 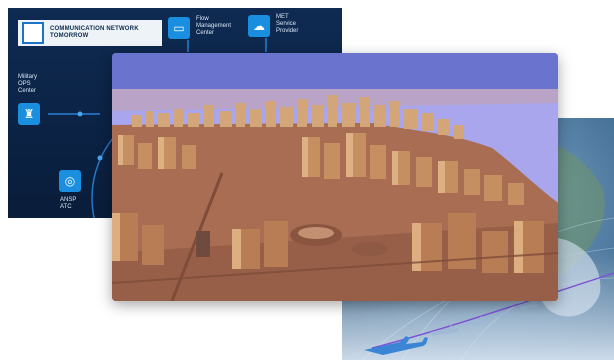 I want to click on node-label-ansp-atc: ANSP ATC, so click(x=68, y=204).